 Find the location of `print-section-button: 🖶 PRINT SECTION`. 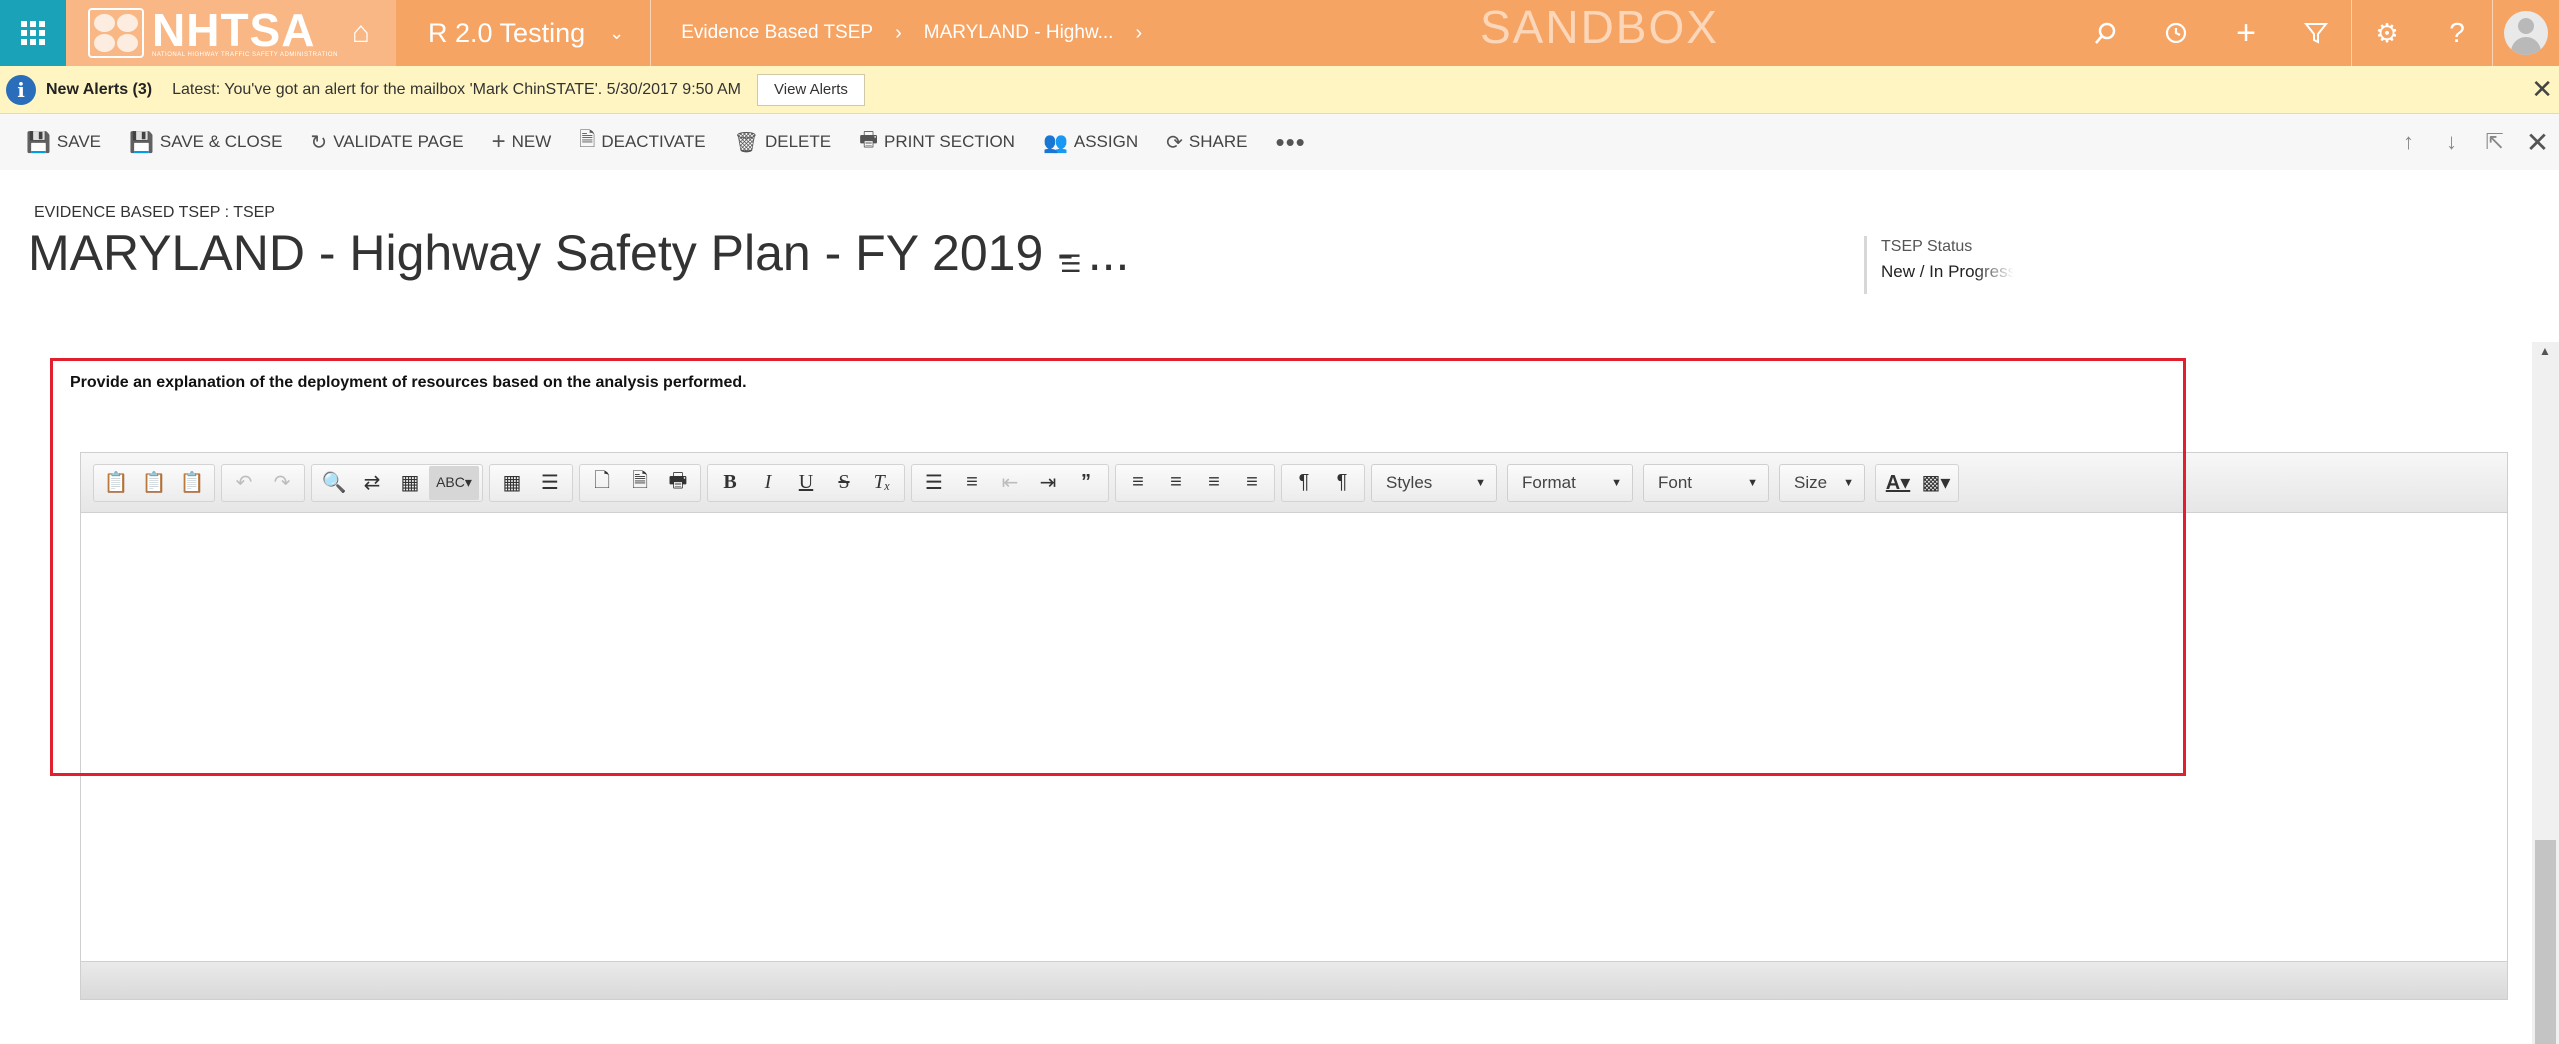

print-section-button: 🖶 PRINT SECTION is located at coordinates (937, 142).